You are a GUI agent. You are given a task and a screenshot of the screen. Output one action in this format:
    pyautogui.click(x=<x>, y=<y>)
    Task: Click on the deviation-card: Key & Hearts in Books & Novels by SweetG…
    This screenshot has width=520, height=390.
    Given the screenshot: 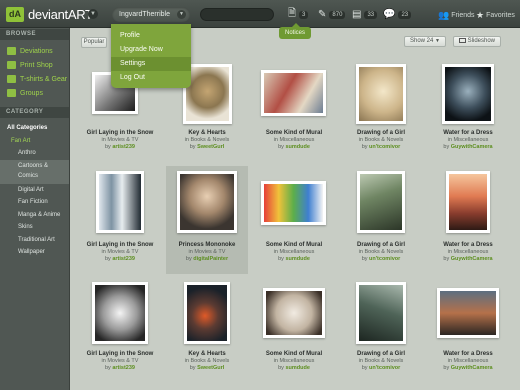 What is the action you would take?
    pyautogui.click(x=207, y=331)
    